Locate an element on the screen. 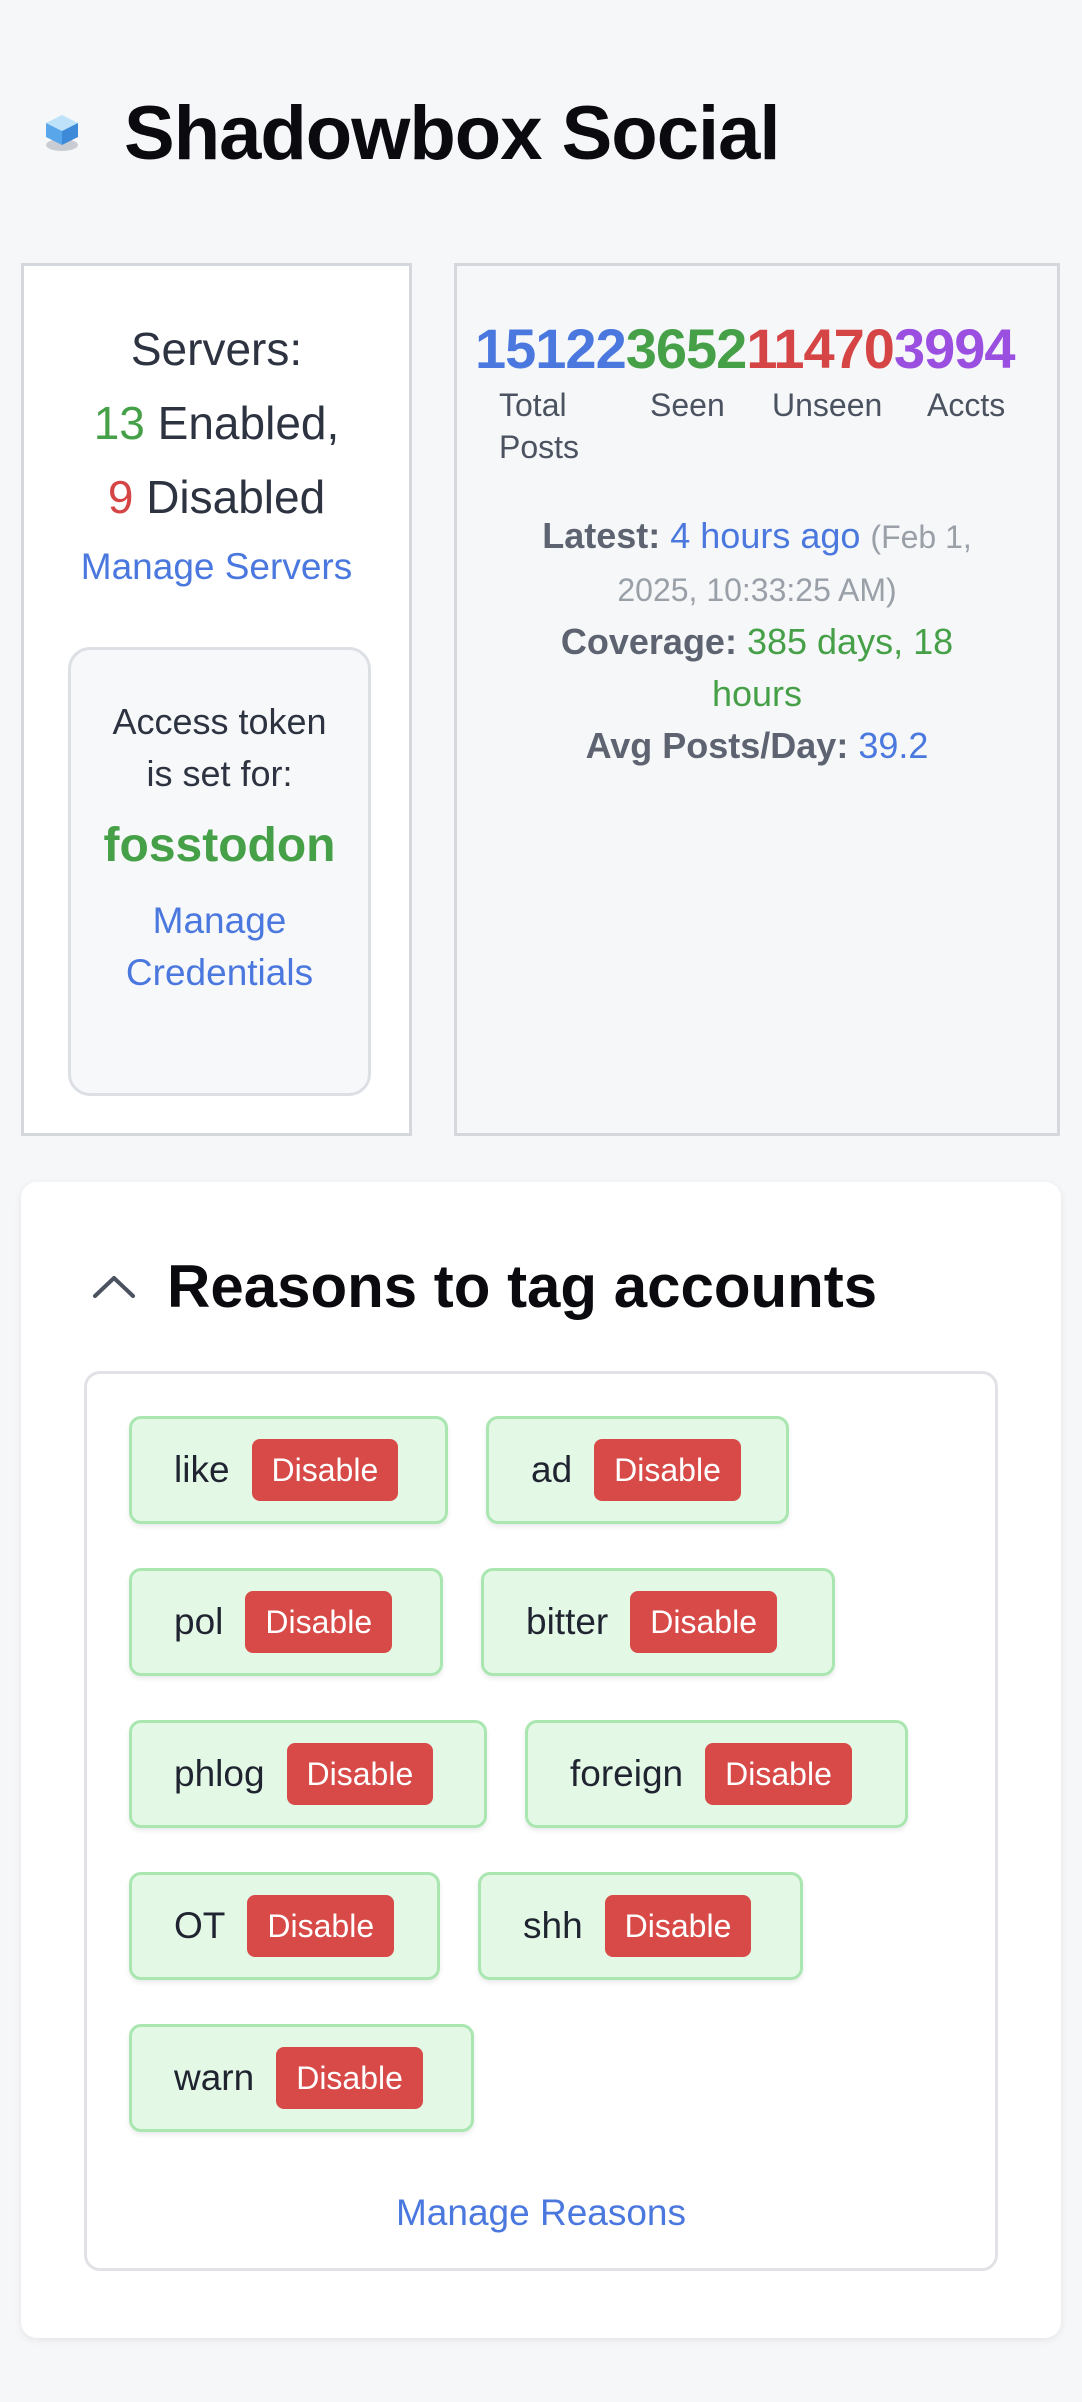 This screenshot has height=2402, width=1082. seen-label: Seen is located at coordinates (687, 405).